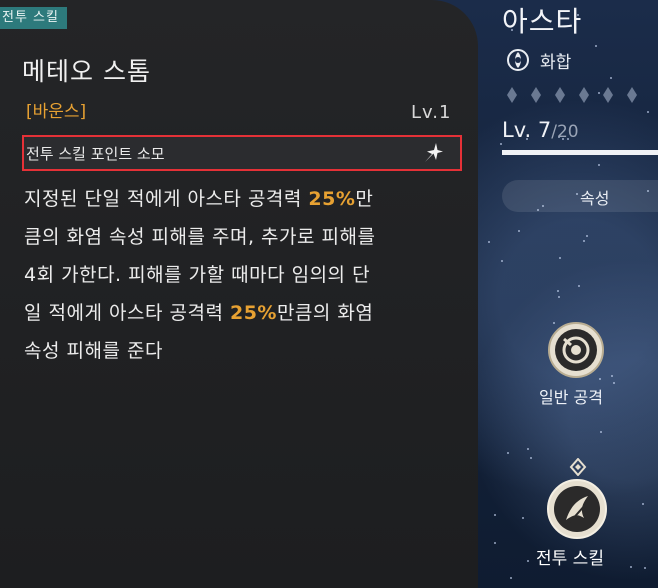  Describe the element at coordinates (578, 467) in the screenshot. I see `selected-indicator-icon` at that location.